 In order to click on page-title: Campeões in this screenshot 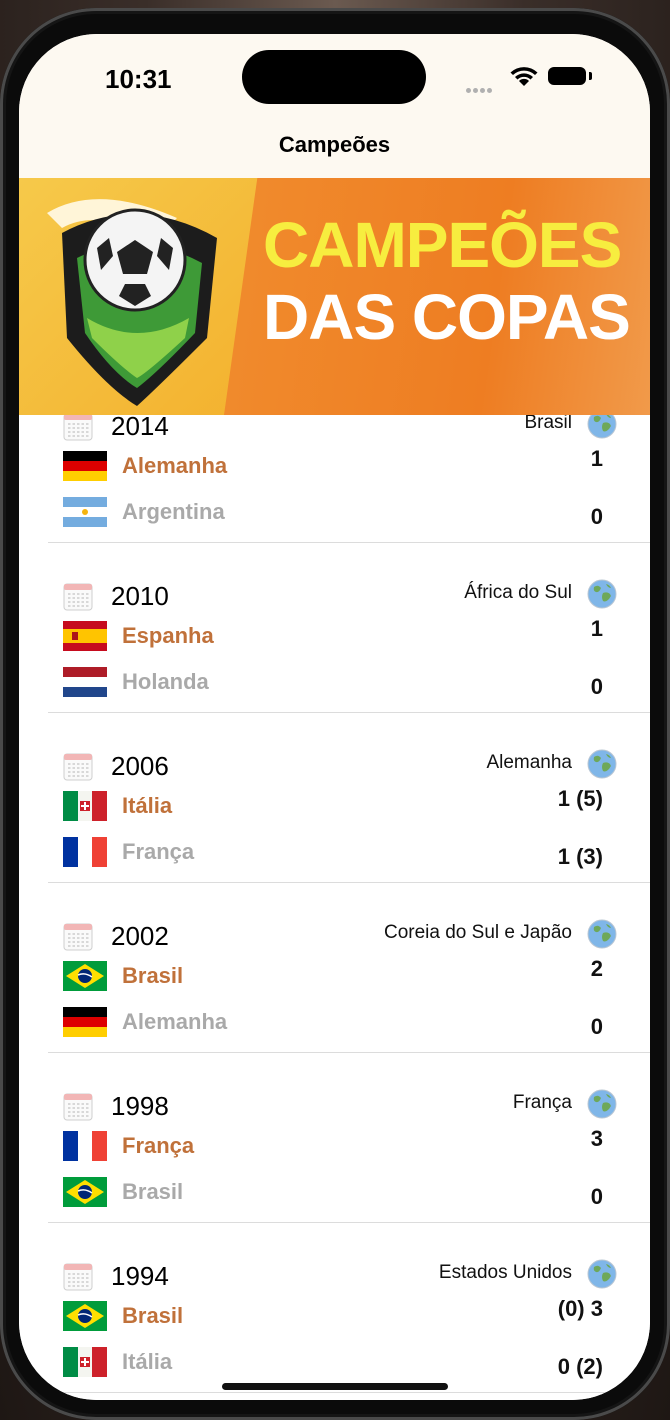, I will do `click(334, 144)`.